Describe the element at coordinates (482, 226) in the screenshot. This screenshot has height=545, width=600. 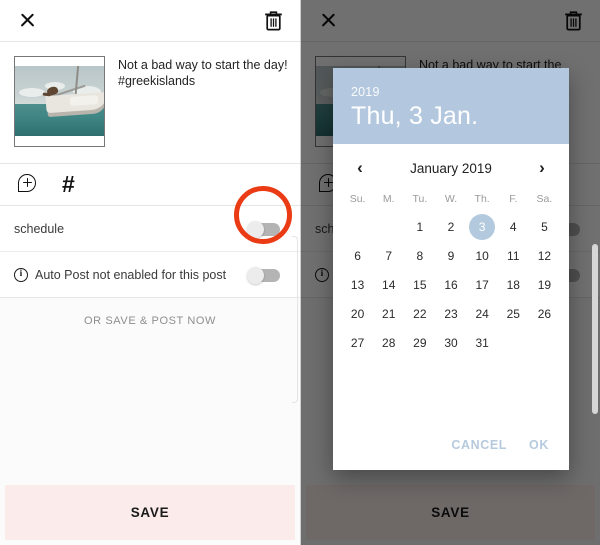
I see `calendar-day-selected: 3` at that location.